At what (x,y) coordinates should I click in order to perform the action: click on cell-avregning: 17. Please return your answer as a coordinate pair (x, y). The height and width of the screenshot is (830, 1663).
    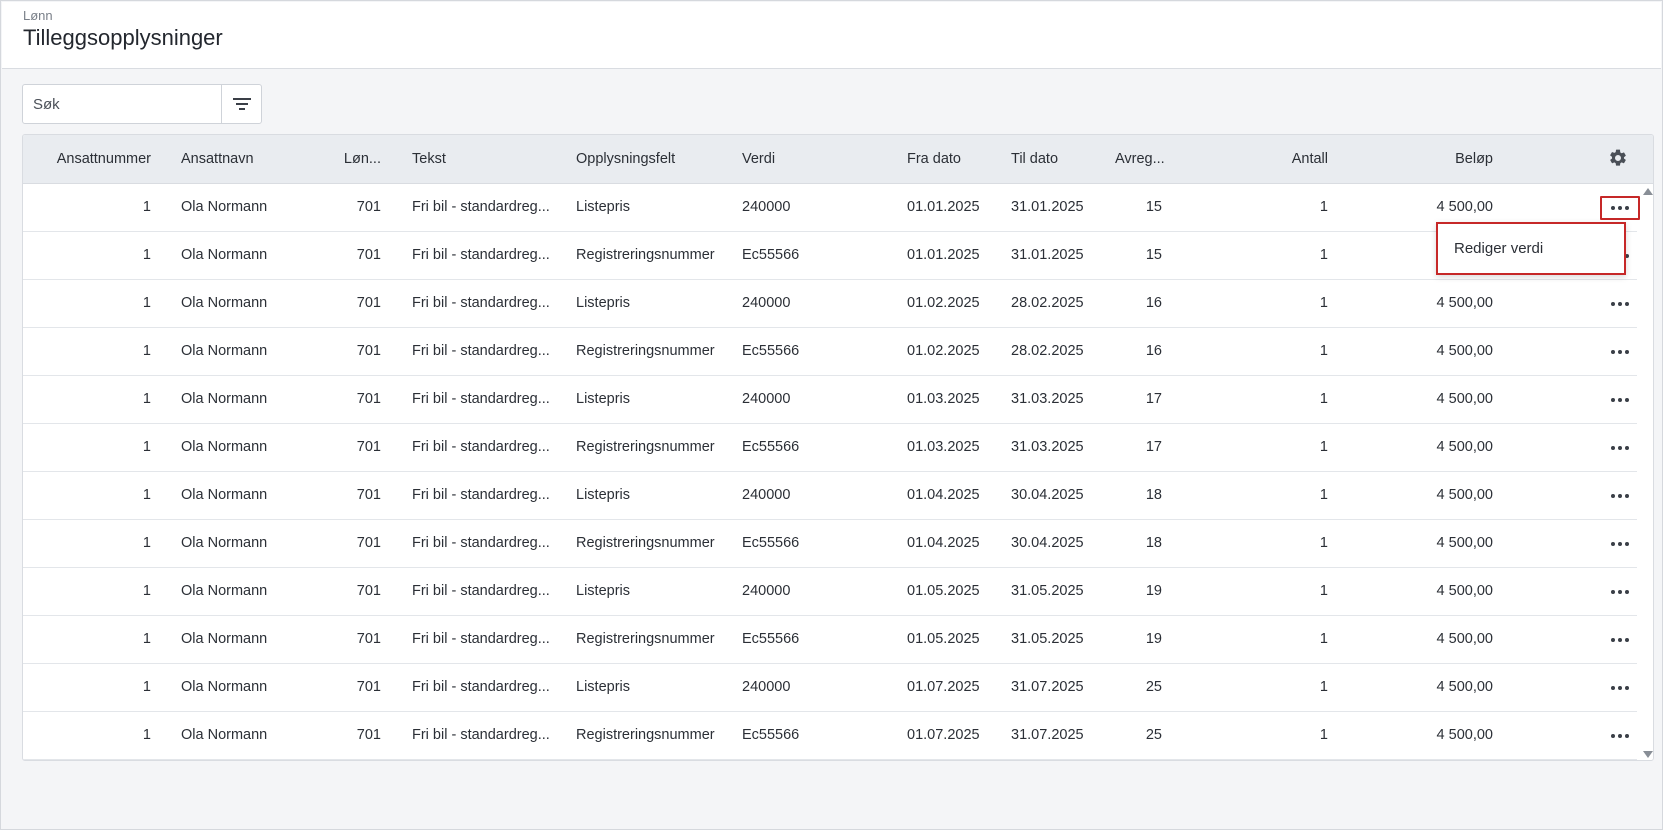
    Looking at the image, I should click on (1153, 399).